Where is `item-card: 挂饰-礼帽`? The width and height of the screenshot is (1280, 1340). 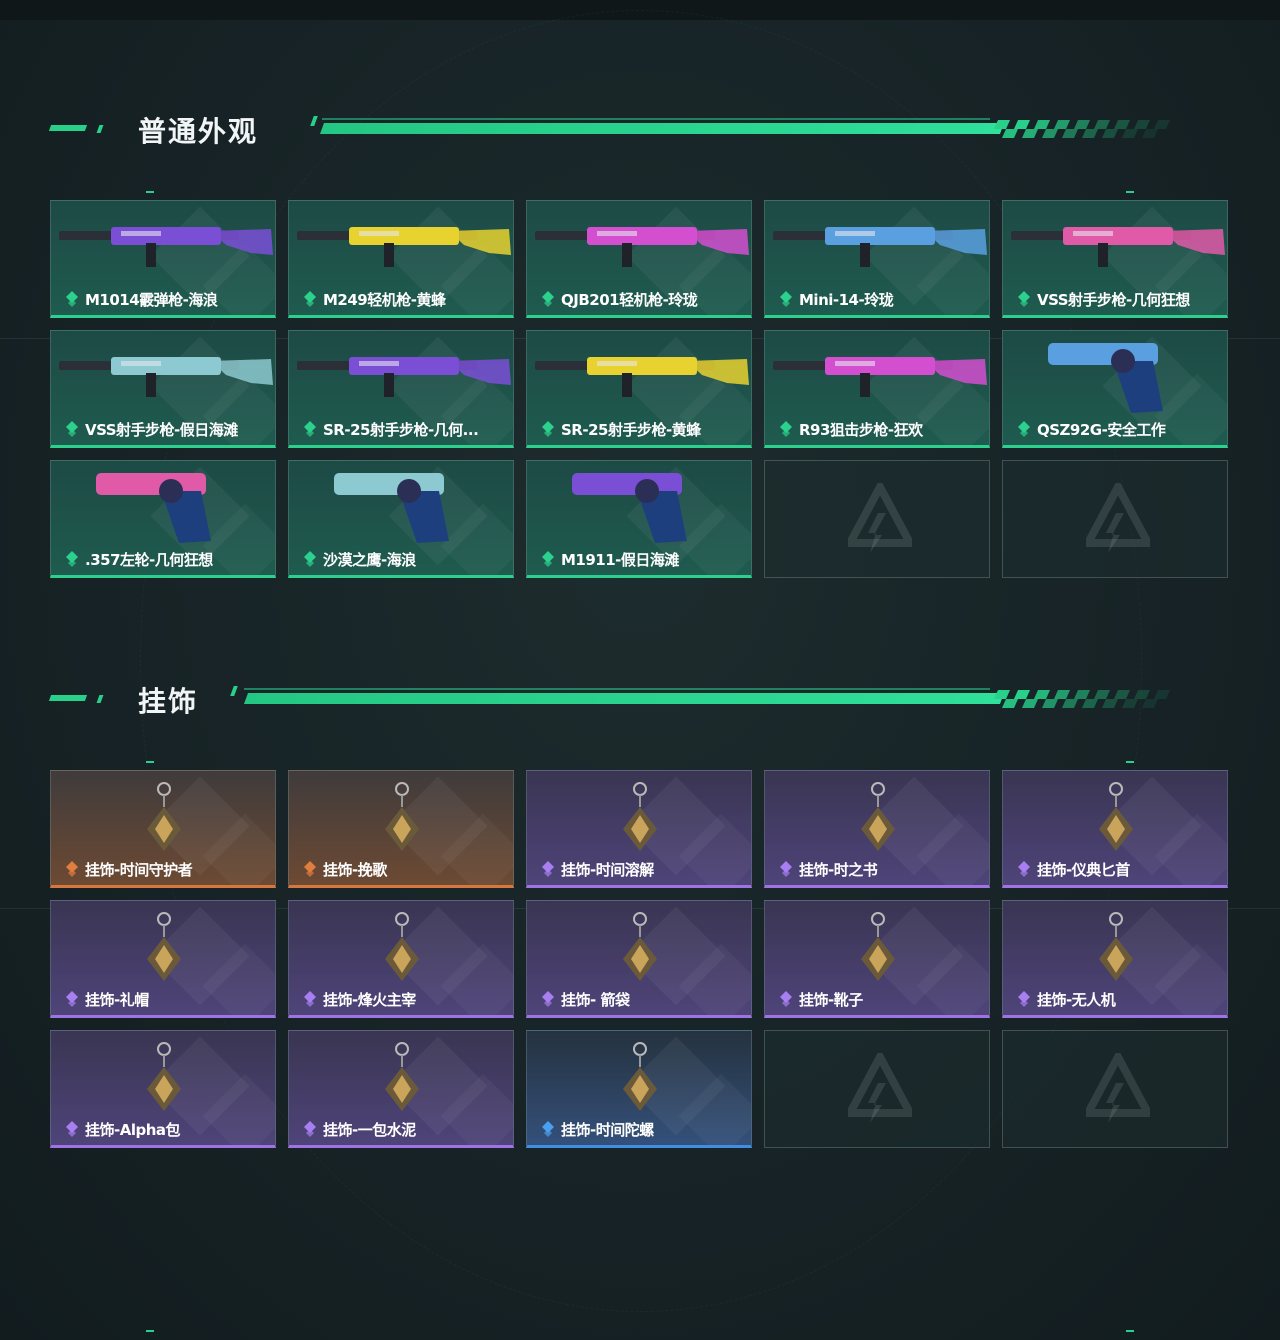
item-card: 挂饰-礼帽 is located at coordinates (163, 959).